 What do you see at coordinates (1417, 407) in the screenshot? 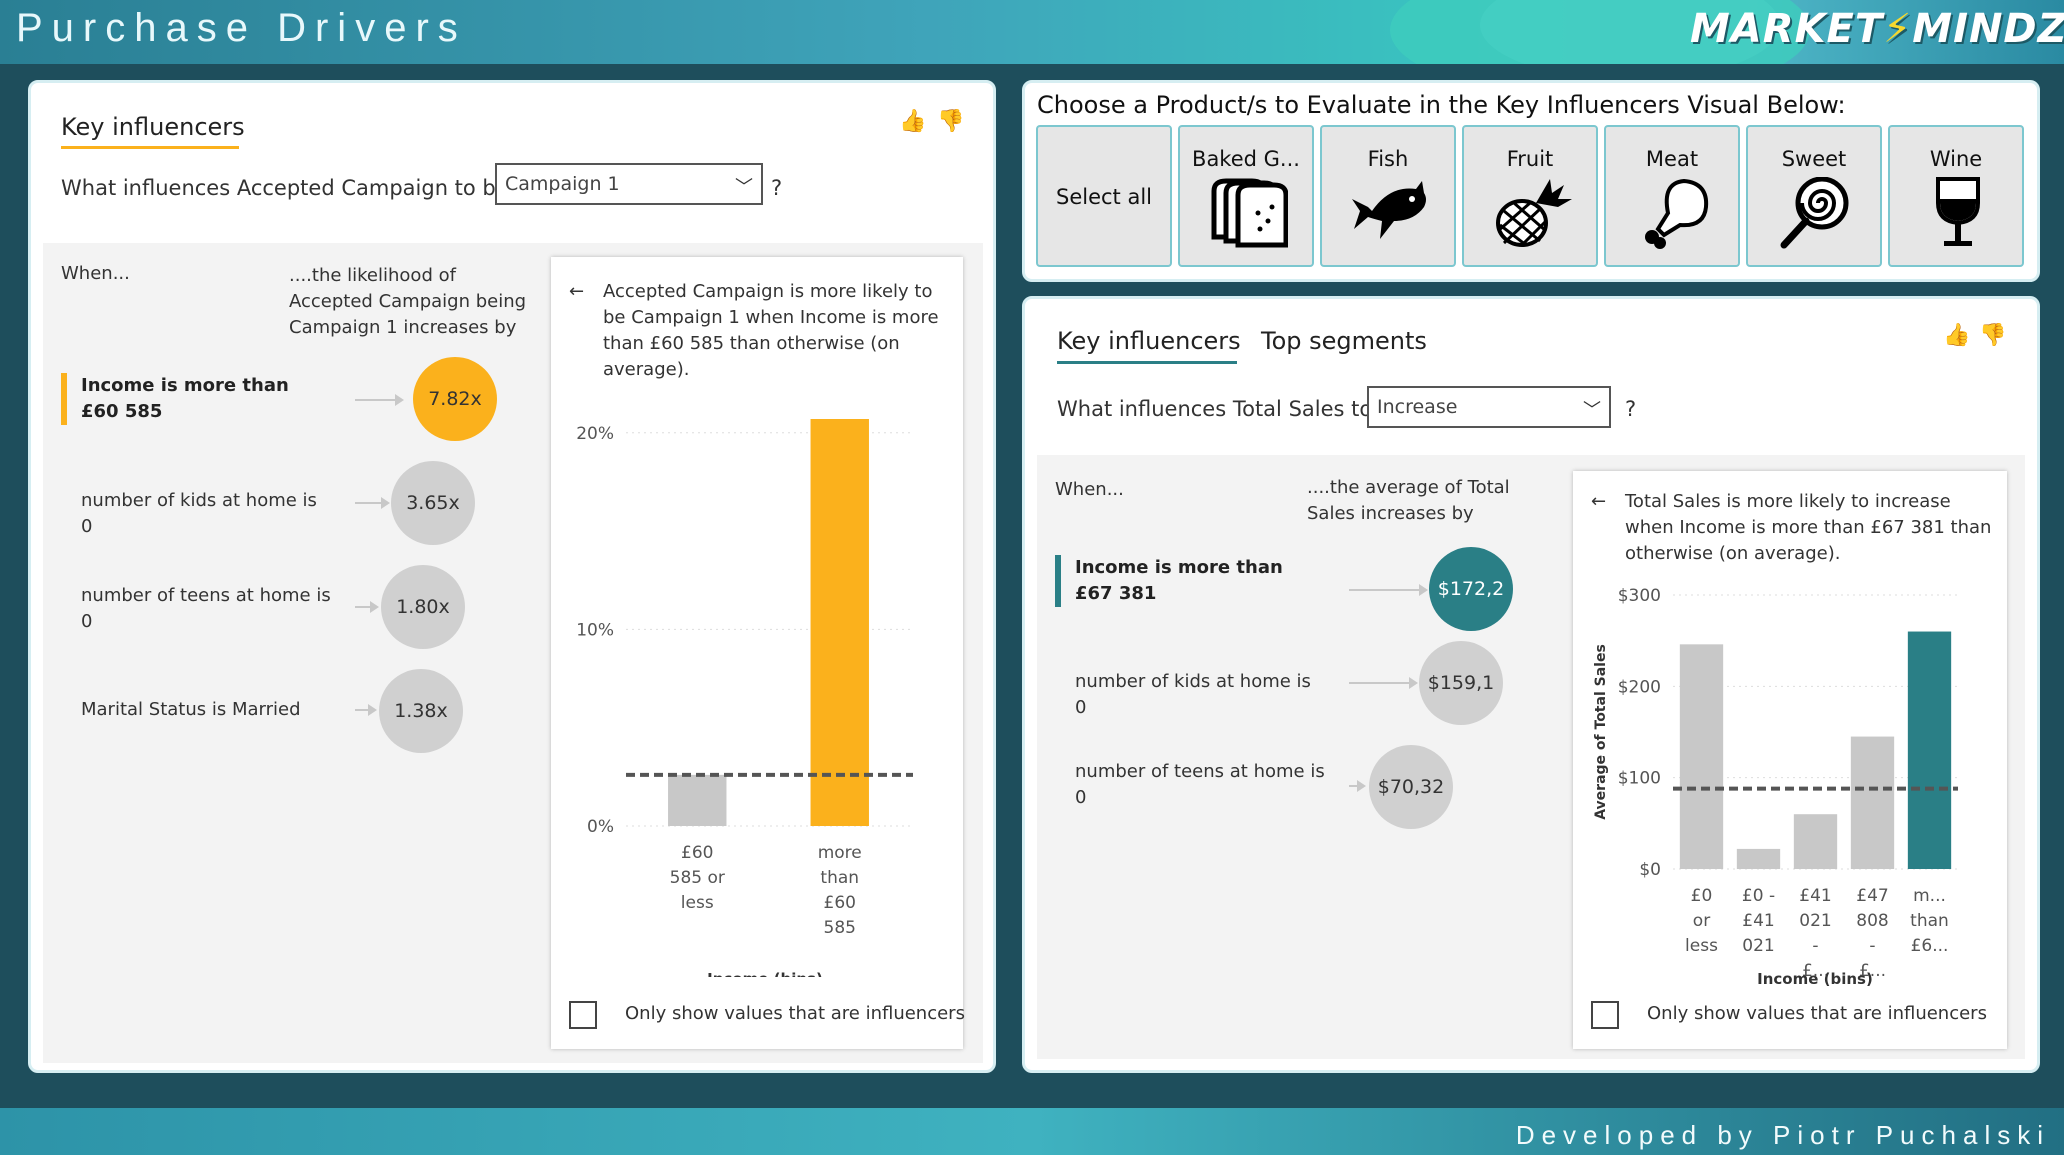
I see `dropdown-value: Increase` at bounding box center [1417, 407].